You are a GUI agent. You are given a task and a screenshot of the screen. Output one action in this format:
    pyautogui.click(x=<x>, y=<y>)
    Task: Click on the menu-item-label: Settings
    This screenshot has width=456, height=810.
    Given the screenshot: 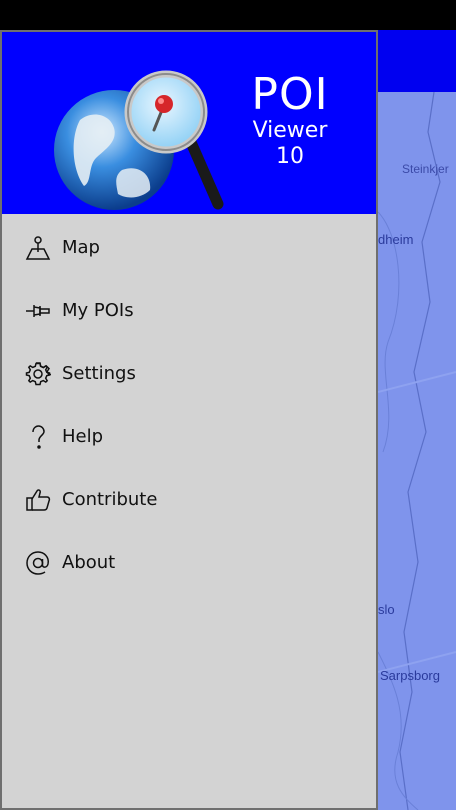 What is the action you would take?
    pyautogui.click(x=99, y=373)
    